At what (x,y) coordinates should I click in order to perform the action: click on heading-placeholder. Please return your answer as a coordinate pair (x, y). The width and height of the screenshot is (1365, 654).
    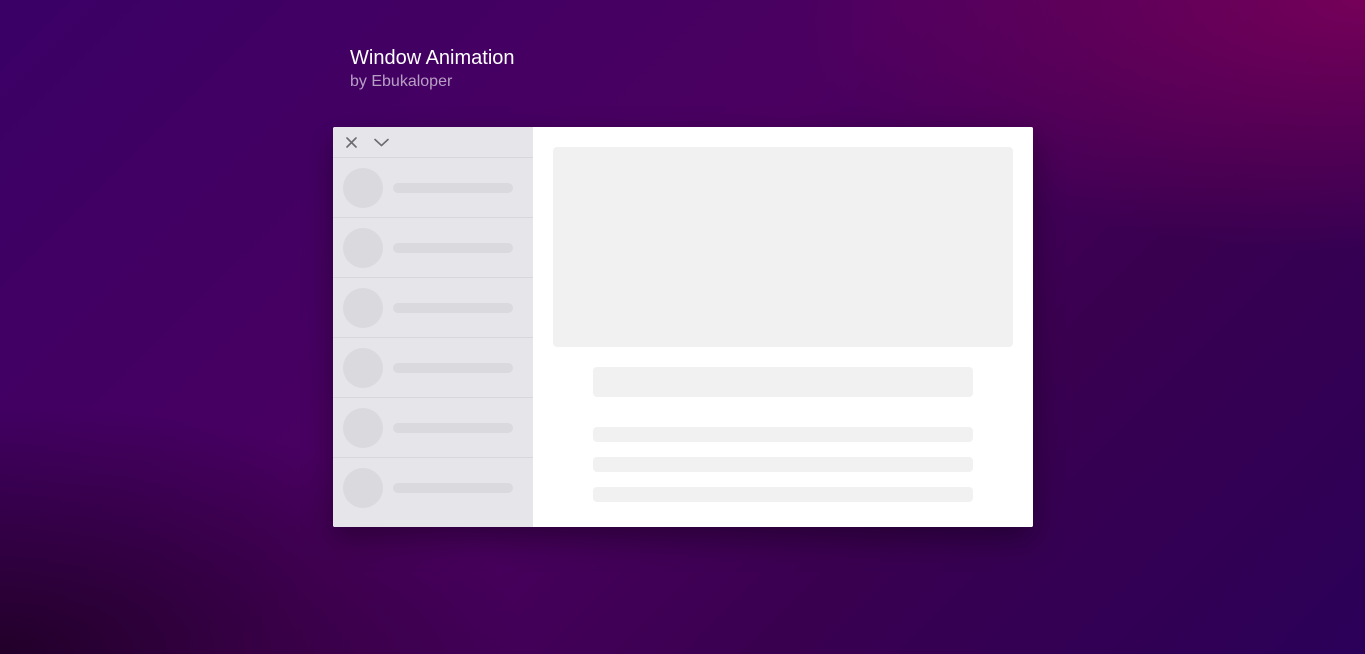
    Looking at the image, I should click on (783, 382).